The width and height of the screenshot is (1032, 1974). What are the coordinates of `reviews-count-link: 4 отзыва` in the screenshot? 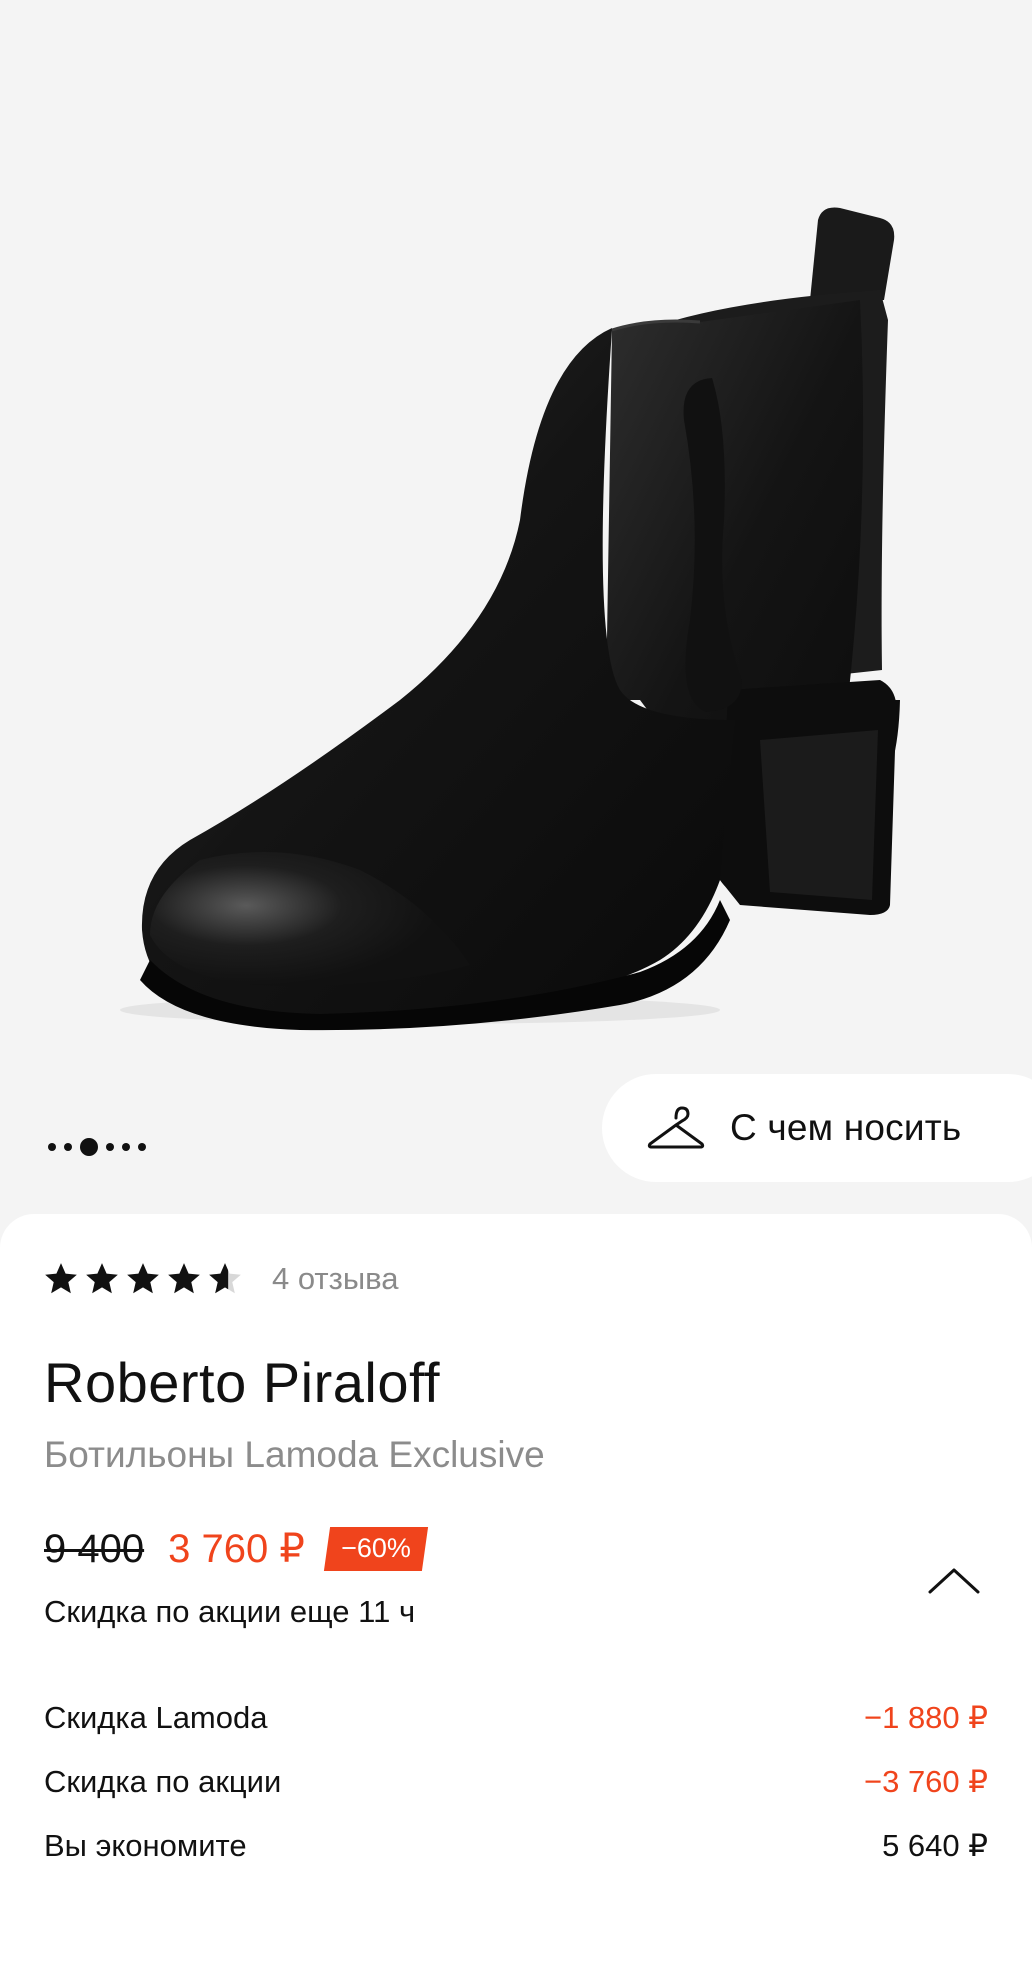 It's located at (335, 1279).